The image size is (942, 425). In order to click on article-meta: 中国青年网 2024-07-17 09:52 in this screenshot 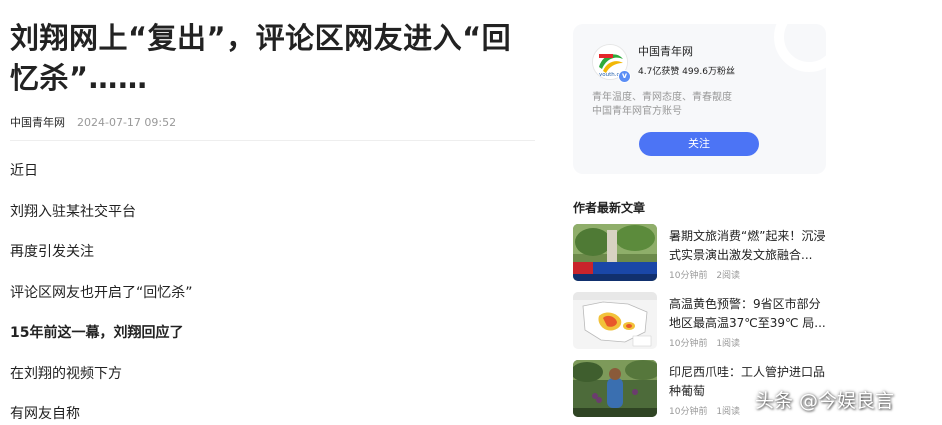, I will do `click(272, 122)`.